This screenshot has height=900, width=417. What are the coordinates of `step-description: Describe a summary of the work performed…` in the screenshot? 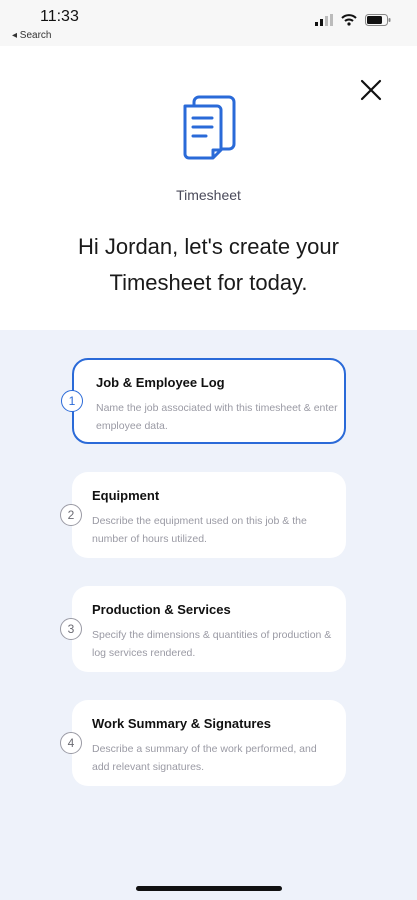 It's located at (204, 758).